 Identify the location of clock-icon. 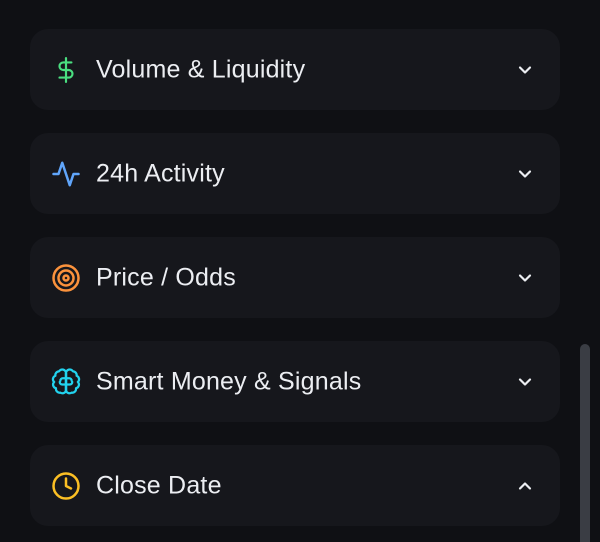
(66, 486).